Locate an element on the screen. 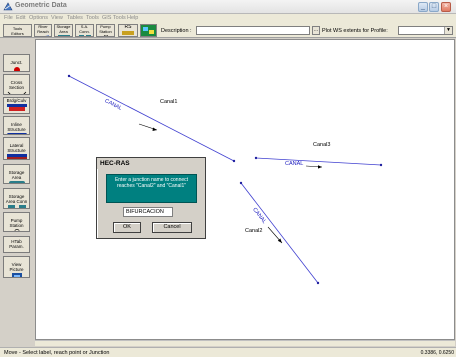  pump-station-button: Pump Station is located at coordinates (105, 30).